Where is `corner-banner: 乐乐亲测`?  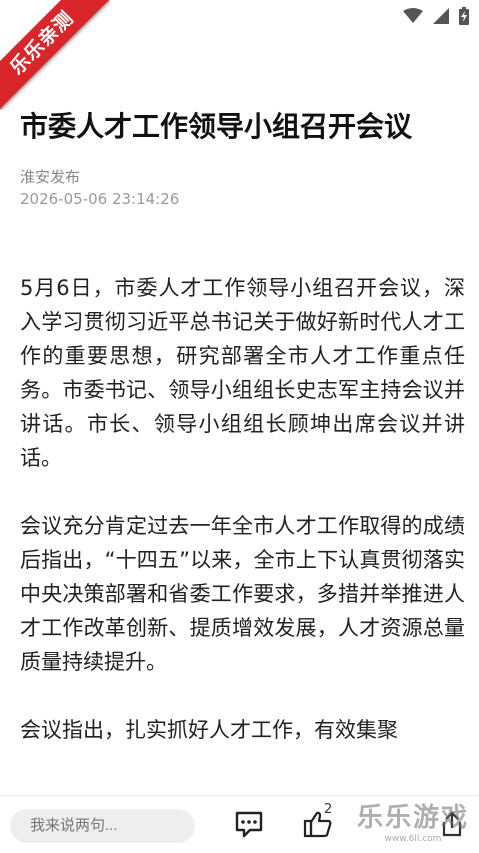 corner-banner: 乐乐亲测 is located at coordinates (55, 55).